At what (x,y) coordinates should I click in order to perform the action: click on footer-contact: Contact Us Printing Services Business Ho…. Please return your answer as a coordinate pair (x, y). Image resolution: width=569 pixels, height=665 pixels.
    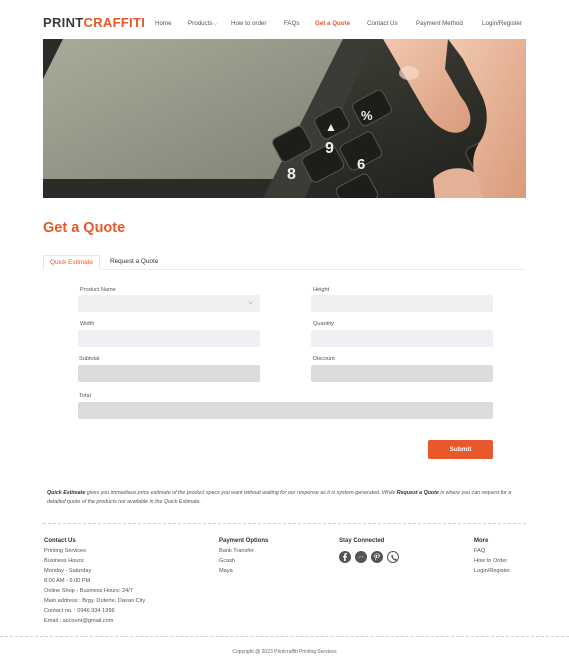
    Looking at the image, I should click on (95, 581).